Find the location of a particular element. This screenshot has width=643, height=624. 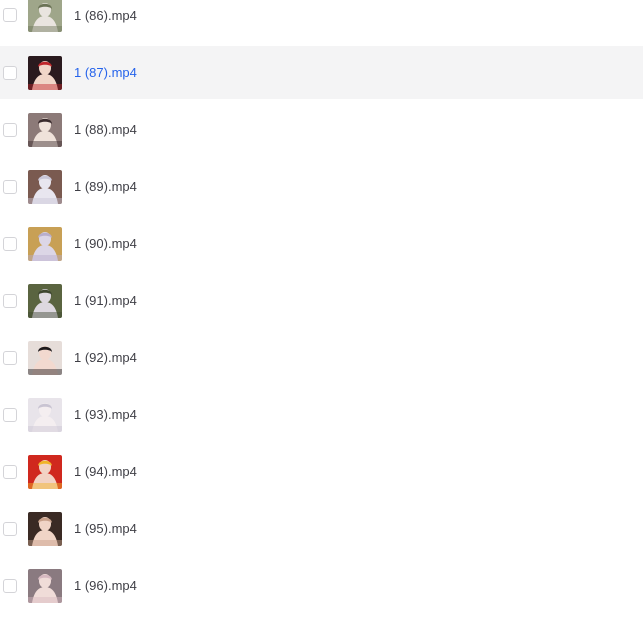

list-item: 1 (96).mp4 is located at coordinates (321, 585).